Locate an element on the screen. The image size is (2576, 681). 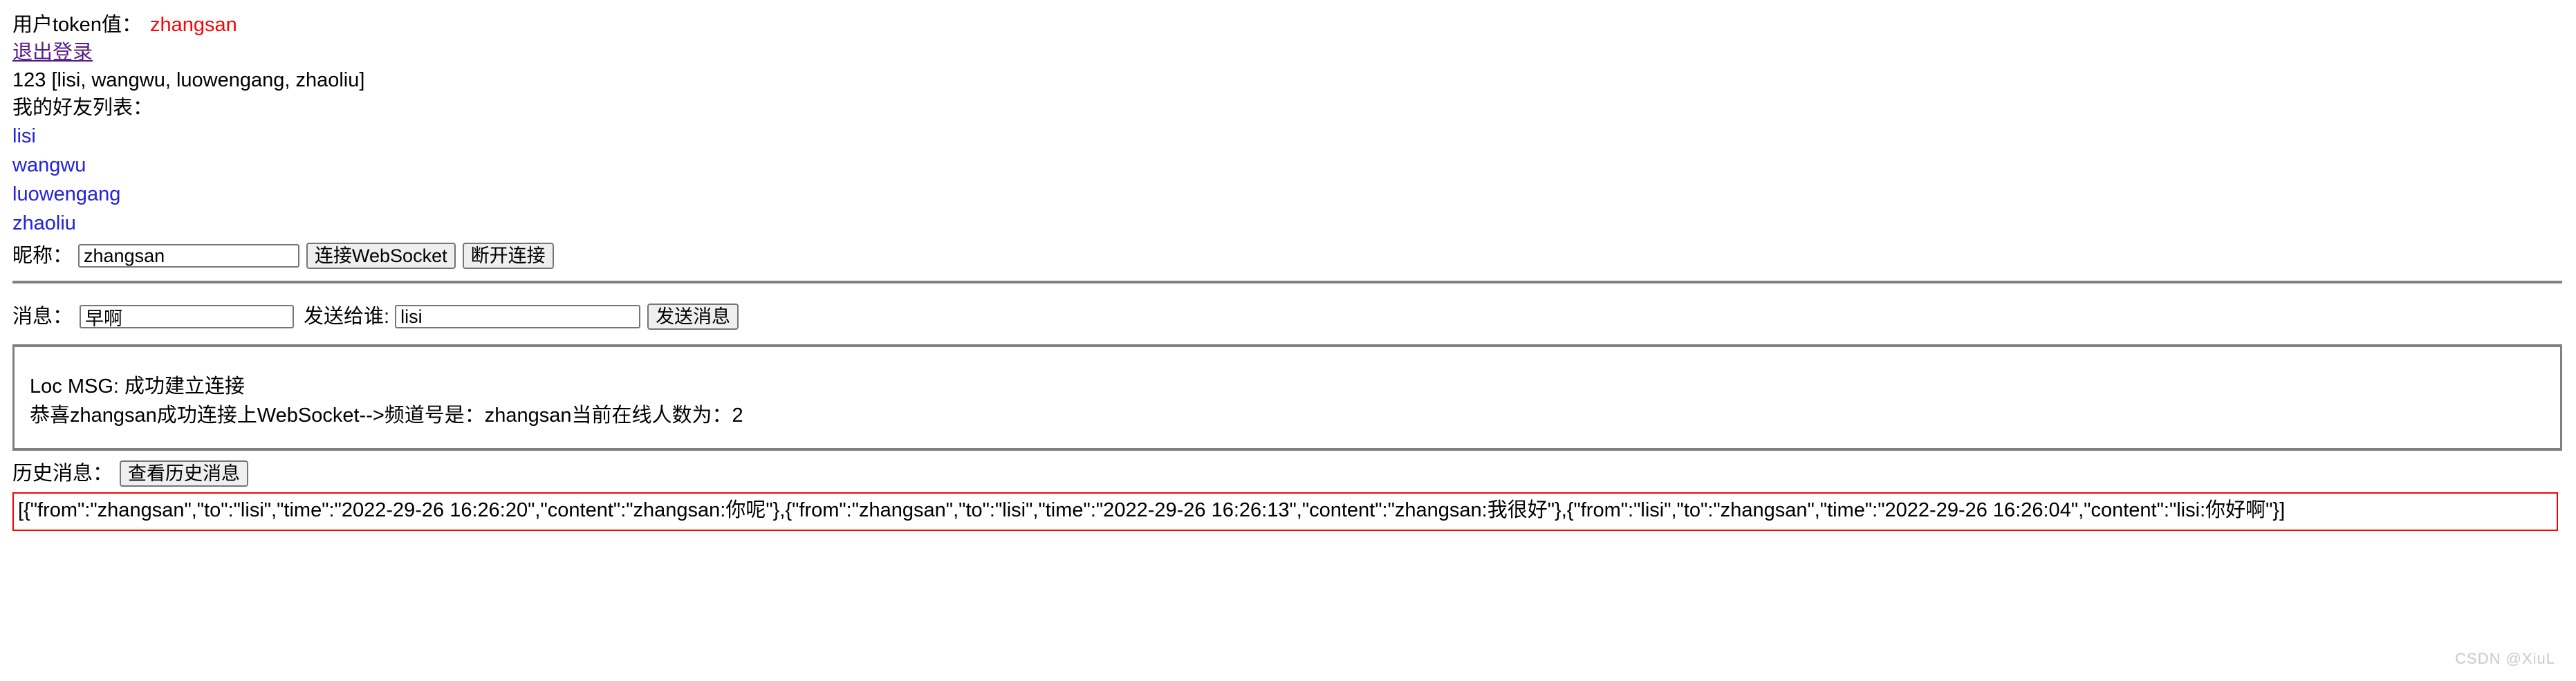
friends-title: 我的好友列表： is located at coordinates (83, 107).